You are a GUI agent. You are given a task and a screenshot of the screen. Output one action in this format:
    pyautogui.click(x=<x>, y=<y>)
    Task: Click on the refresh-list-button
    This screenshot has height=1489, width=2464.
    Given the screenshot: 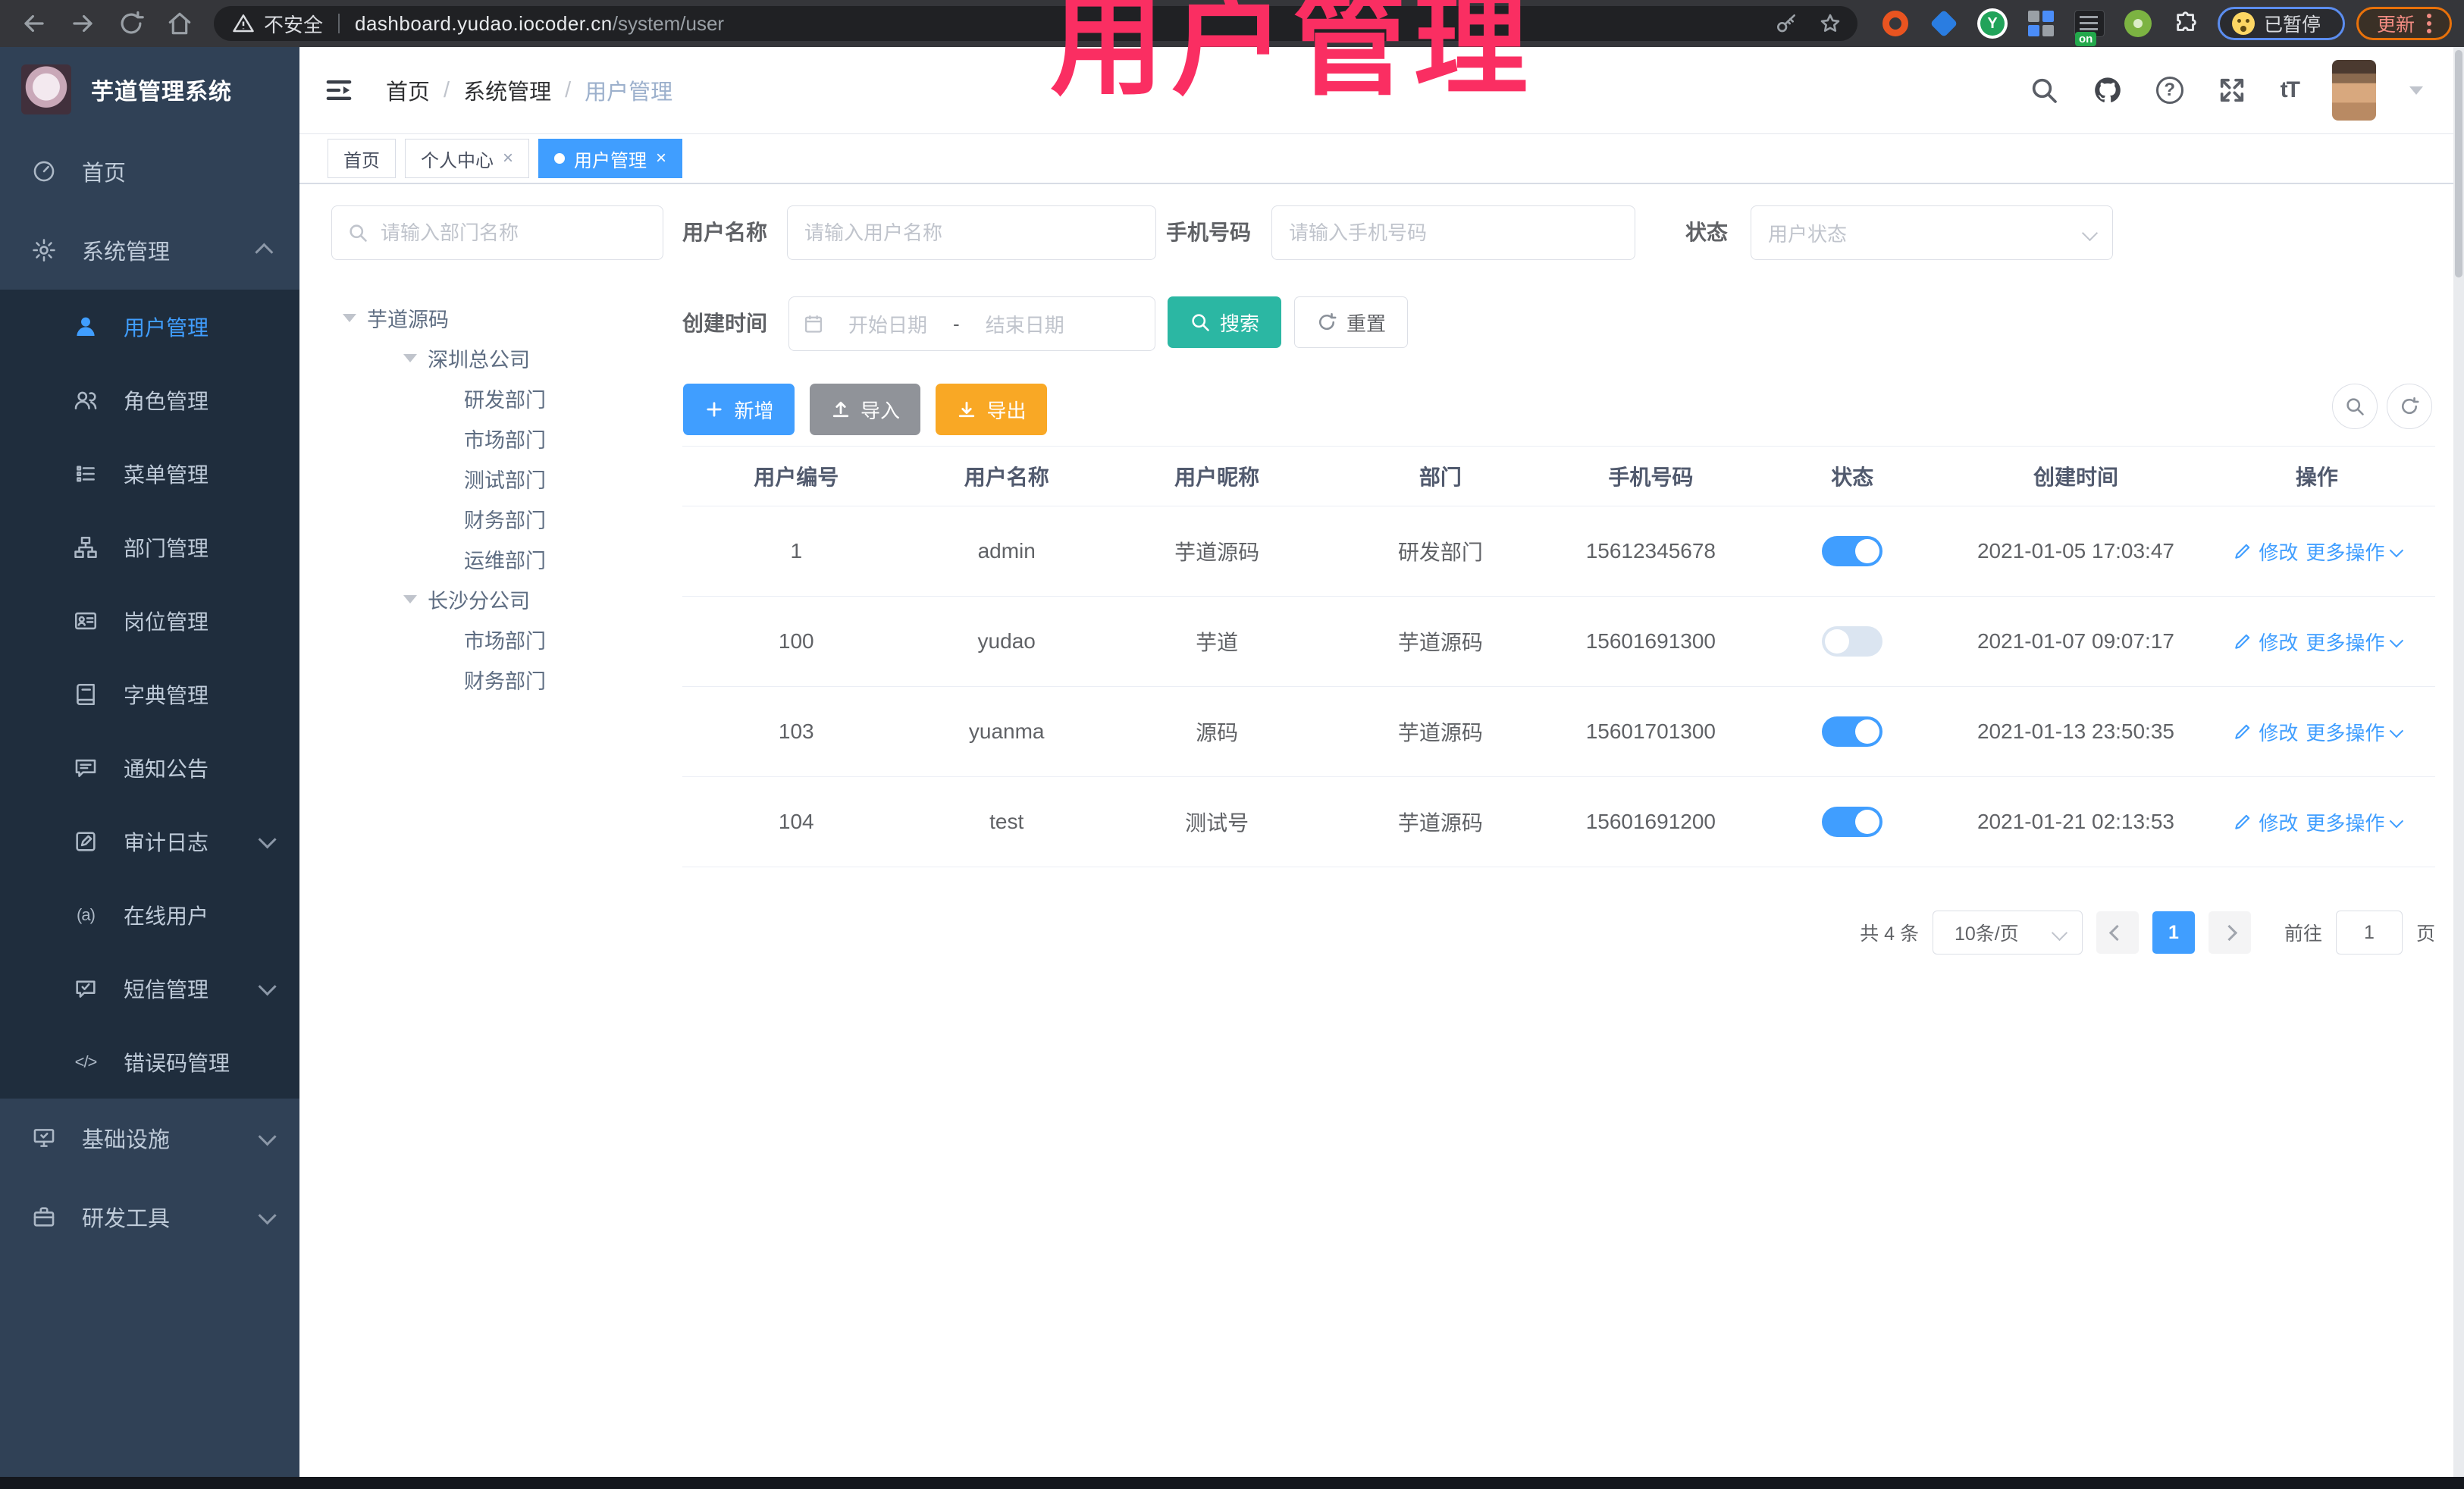 What is the action you would take?
    pyautogui.click(x=2410, y=406)
    